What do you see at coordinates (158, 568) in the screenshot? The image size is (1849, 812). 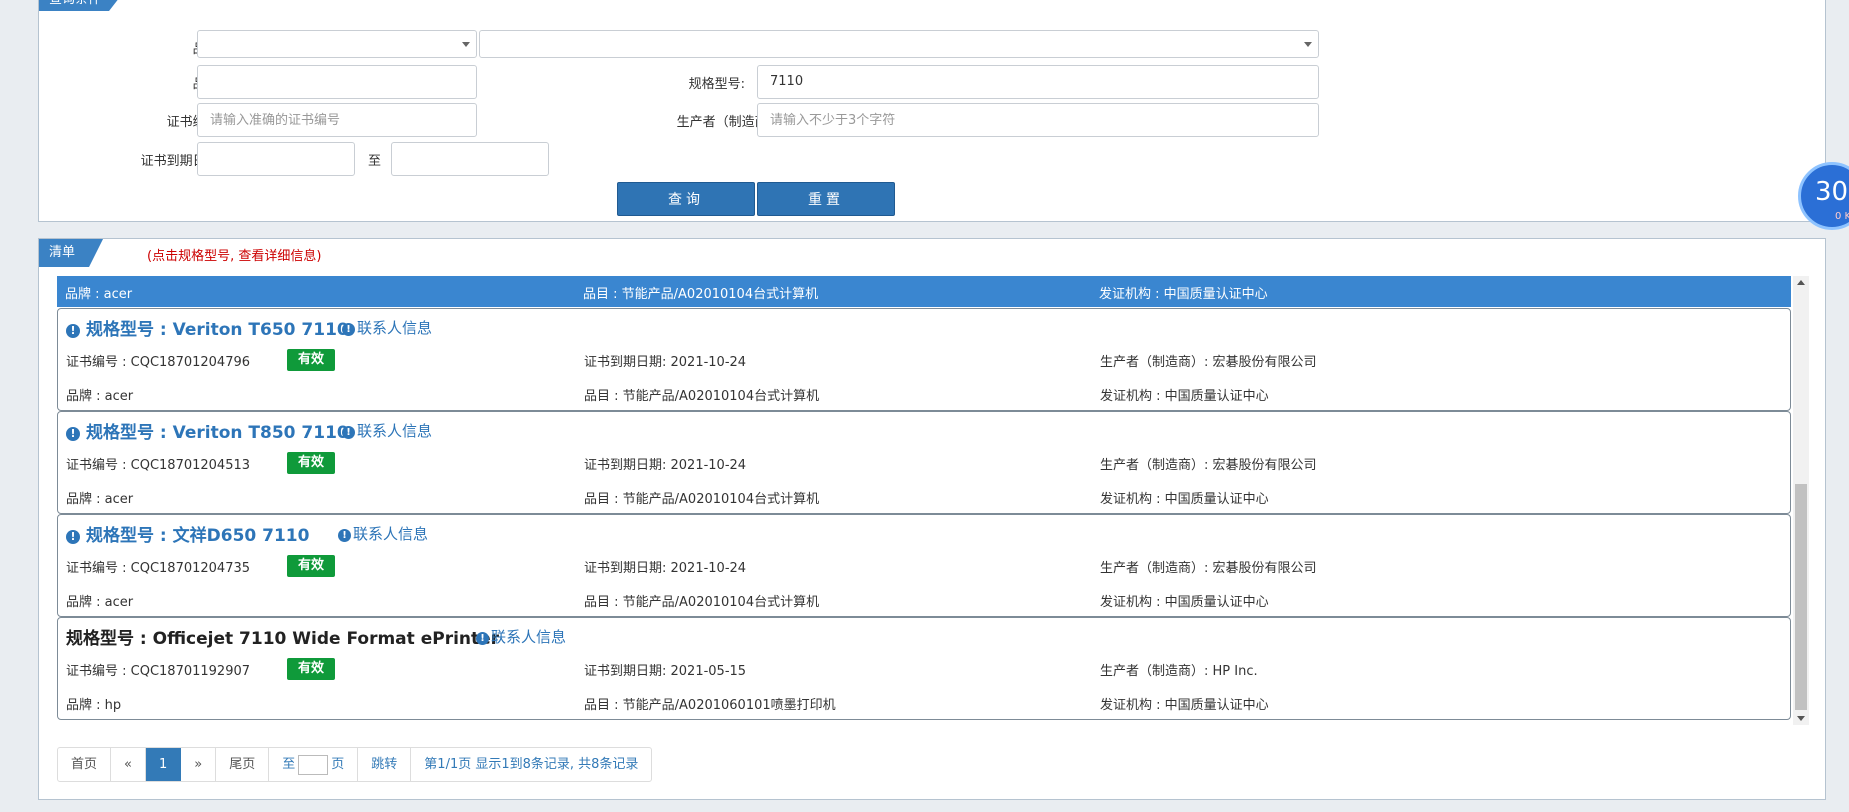 I see `cert-cell: 证书编号 : CQC18701204735` at bounding box center [158, 568].